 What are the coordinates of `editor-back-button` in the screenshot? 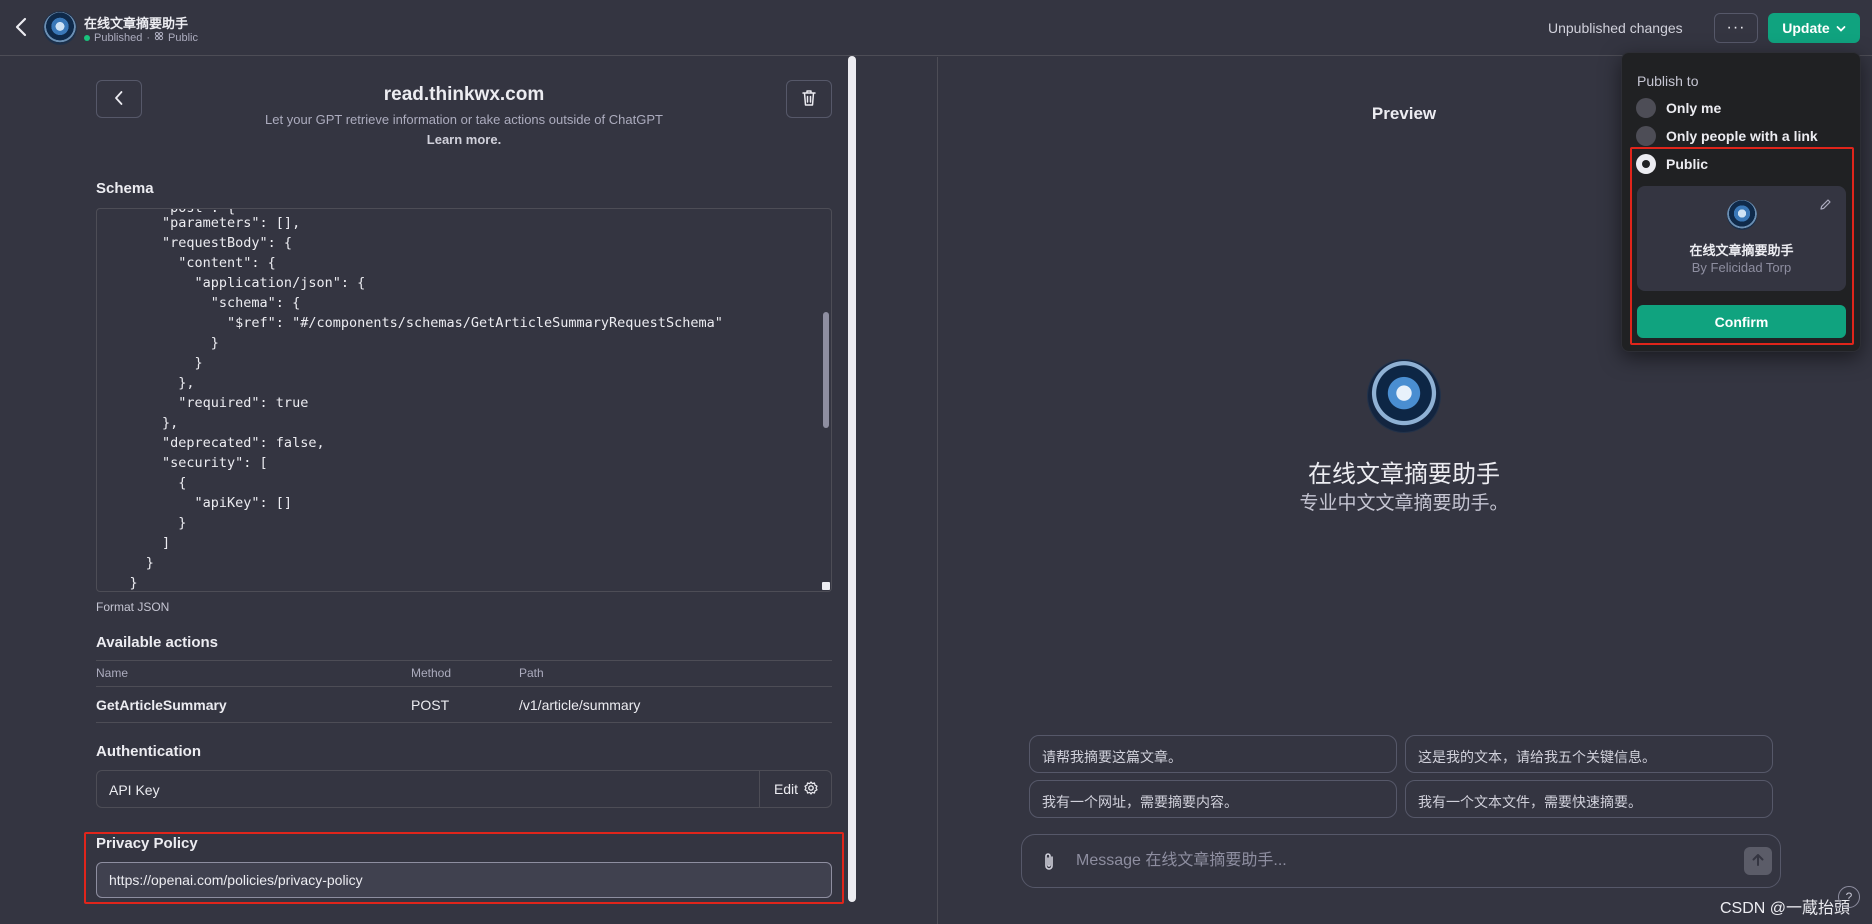 It's located at (119, 99).